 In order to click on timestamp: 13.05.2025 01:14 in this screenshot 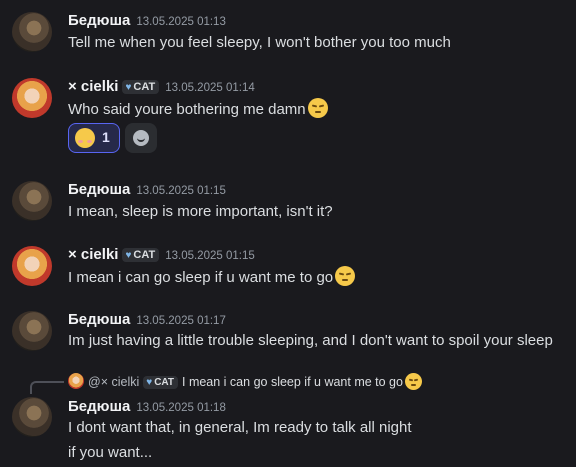, I will do `click(210, 88)`.